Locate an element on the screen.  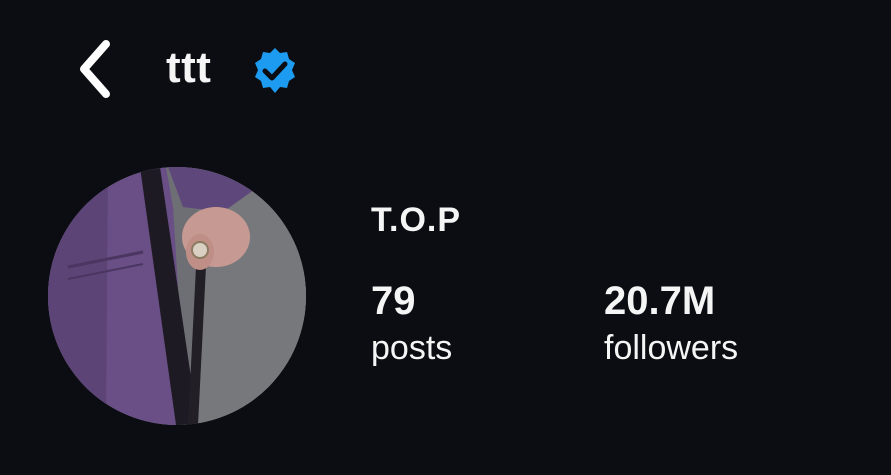
posts-label: posts is located at coordinates (412, 348).